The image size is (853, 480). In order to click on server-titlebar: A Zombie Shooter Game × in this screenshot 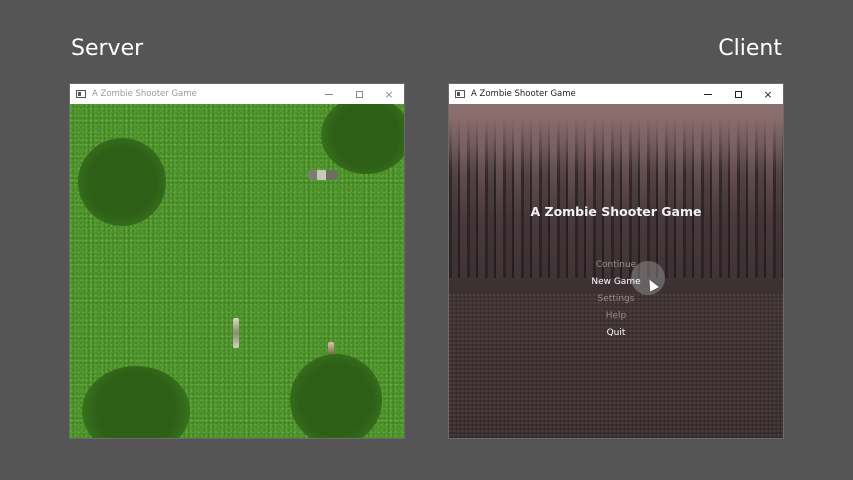, I will do `click(237, 94)`.